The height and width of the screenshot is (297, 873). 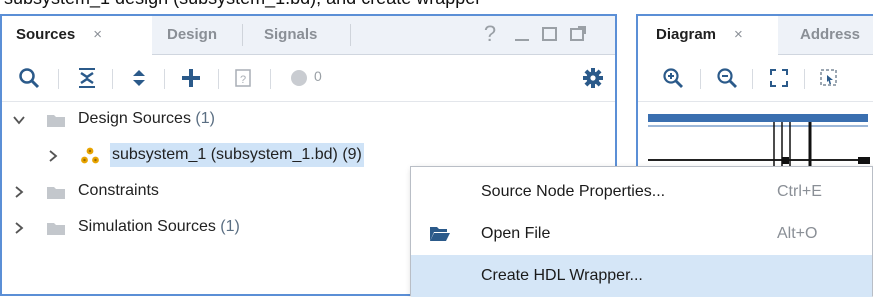 What do you see at coordinates (139, 78) in the screenshot?
I see `expand-all-icon` at bounding box center [139, 78].